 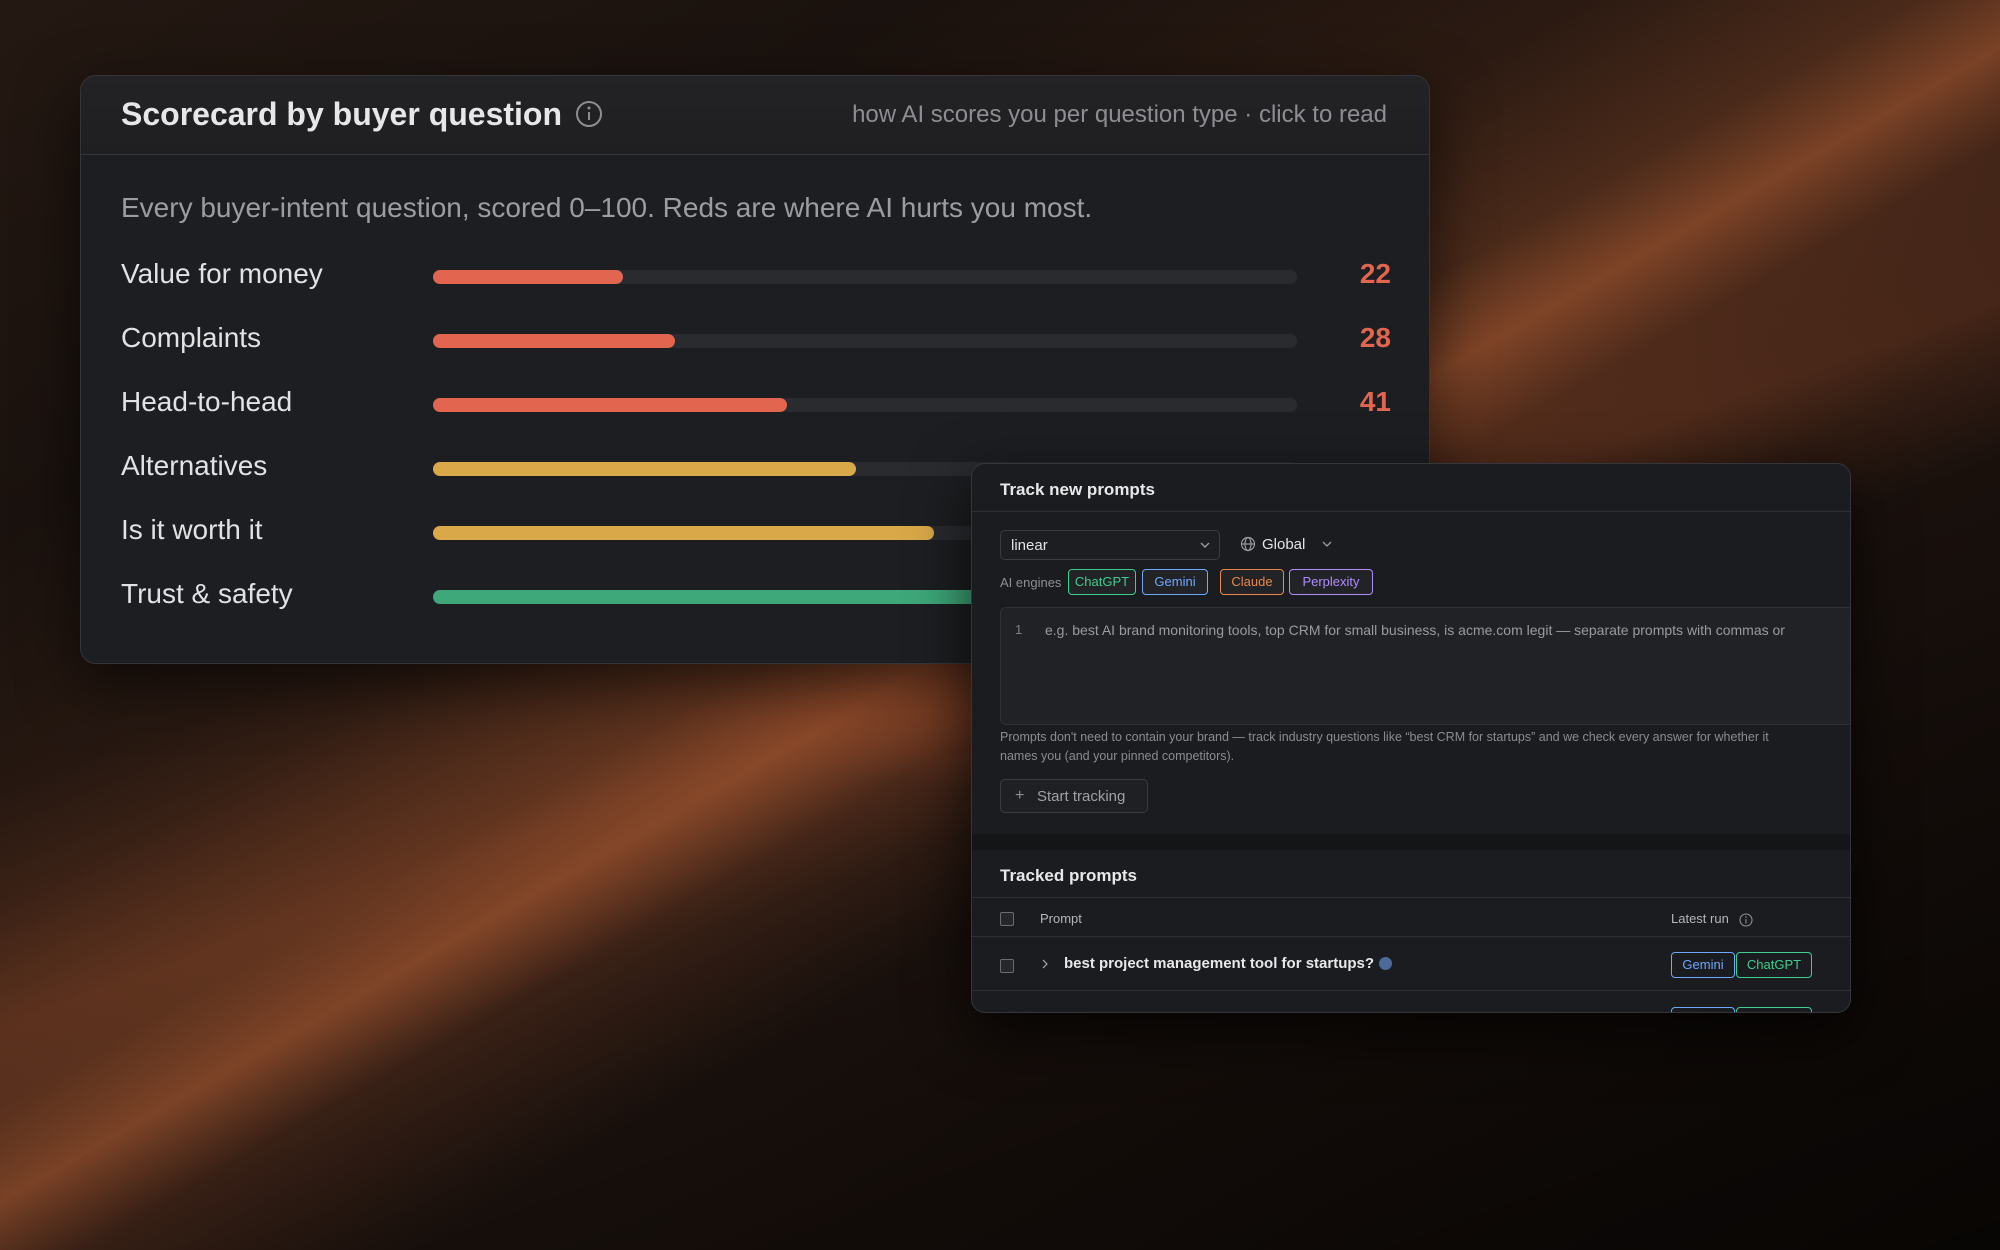 I want to click on score-row-label: Trust & safety, so click(x=207, y=593).